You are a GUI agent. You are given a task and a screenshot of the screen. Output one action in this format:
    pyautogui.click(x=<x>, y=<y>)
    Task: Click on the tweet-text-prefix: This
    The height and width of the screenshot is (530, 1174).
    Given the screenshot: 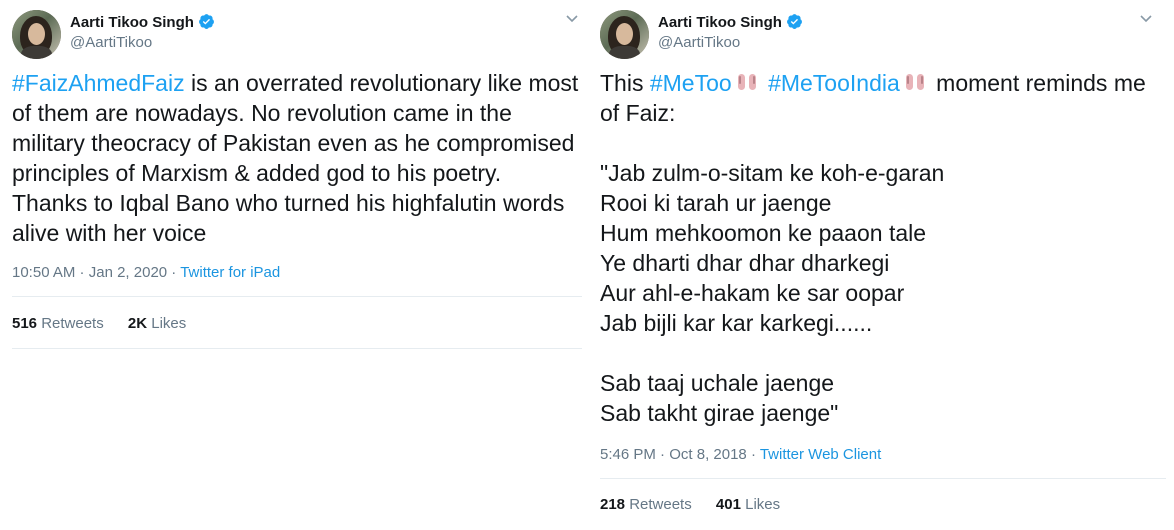 What is the action you would take?
    pyautogui.click(x=625, y=83)
    